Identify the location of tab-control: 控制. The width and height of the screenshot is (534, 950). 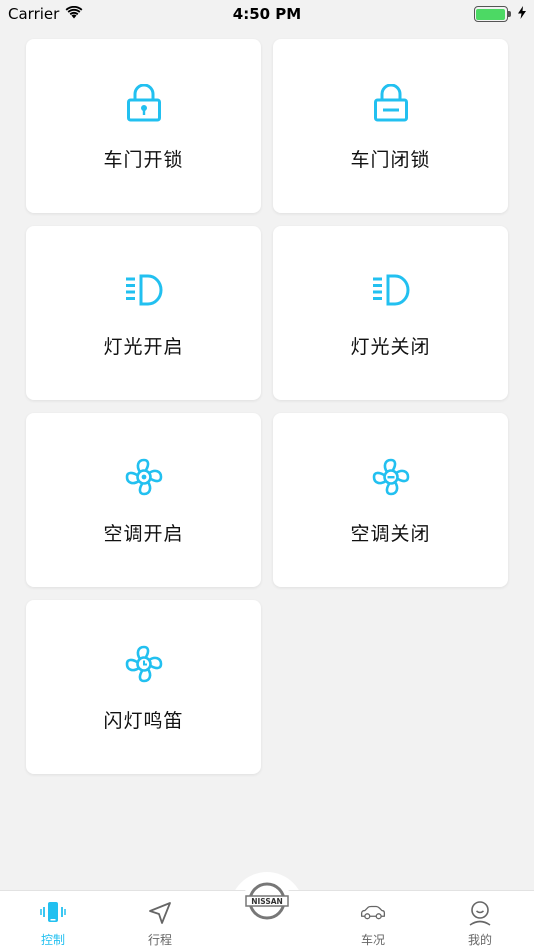
(53, 920).